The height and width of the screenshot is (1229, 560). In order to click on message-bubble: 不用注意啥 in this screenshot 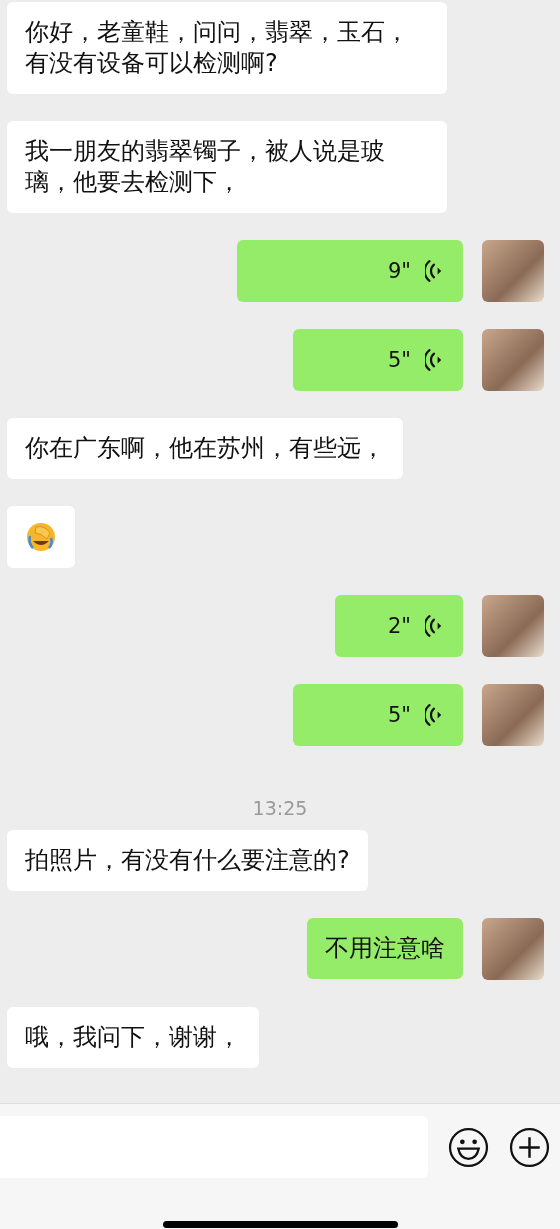, I will do `click(385, 948)`.